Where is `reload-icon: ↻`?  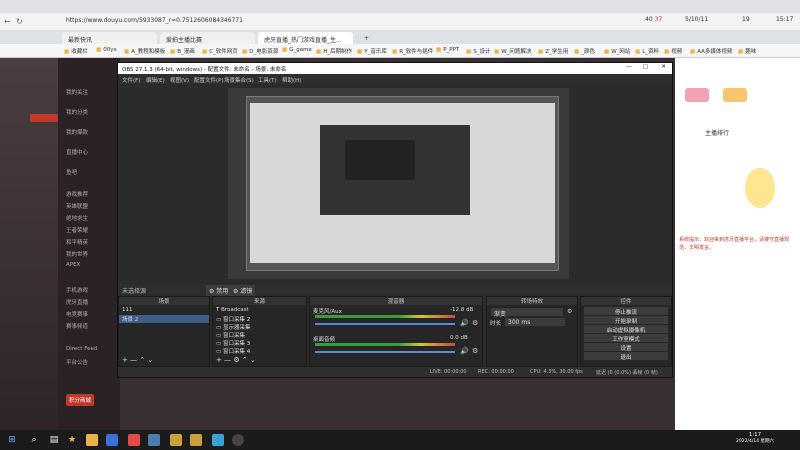
reload-icon: ↻ is located at coordinates (19, 21).